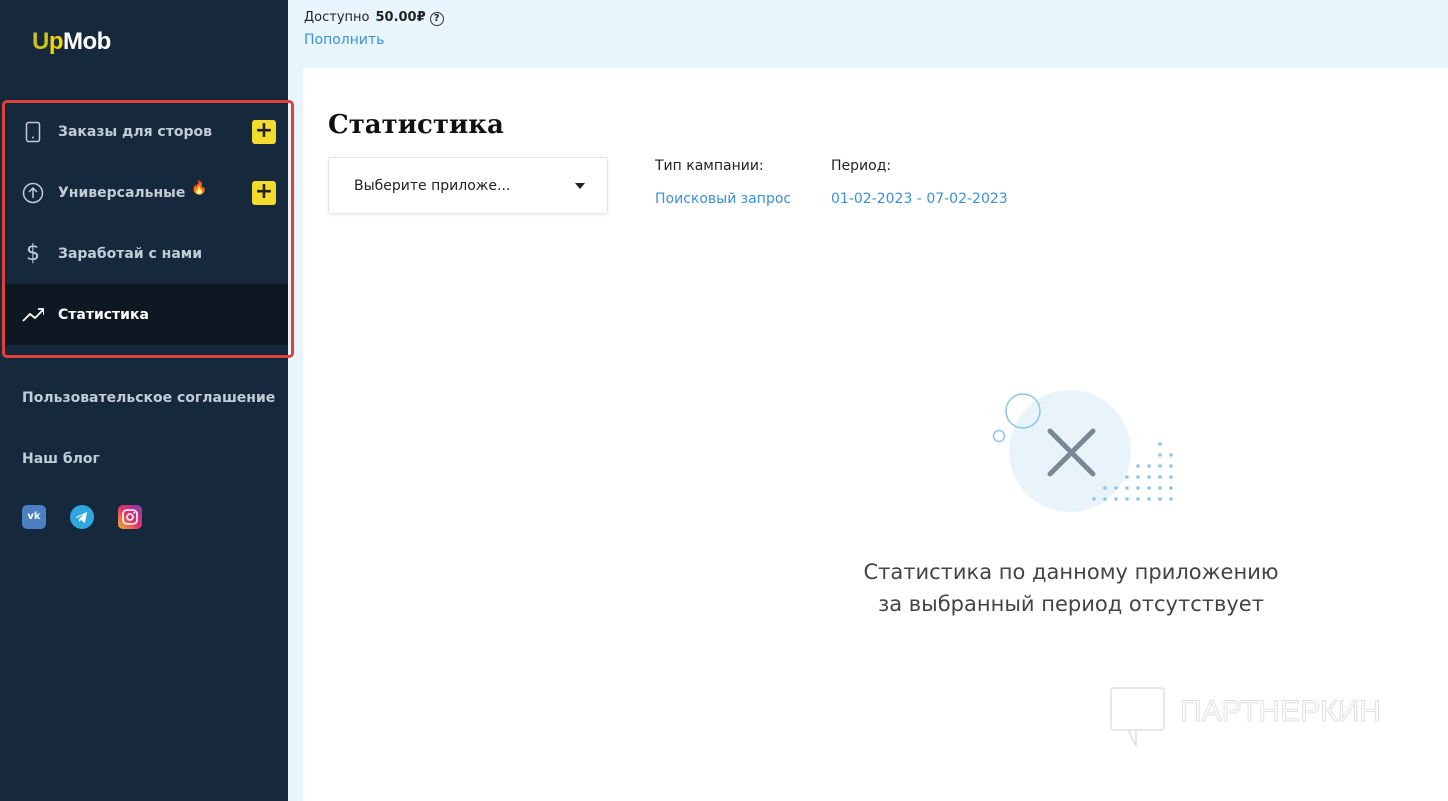  I want to click on svg-text: ПАРТНЕРКИН, so click(1280, 711).